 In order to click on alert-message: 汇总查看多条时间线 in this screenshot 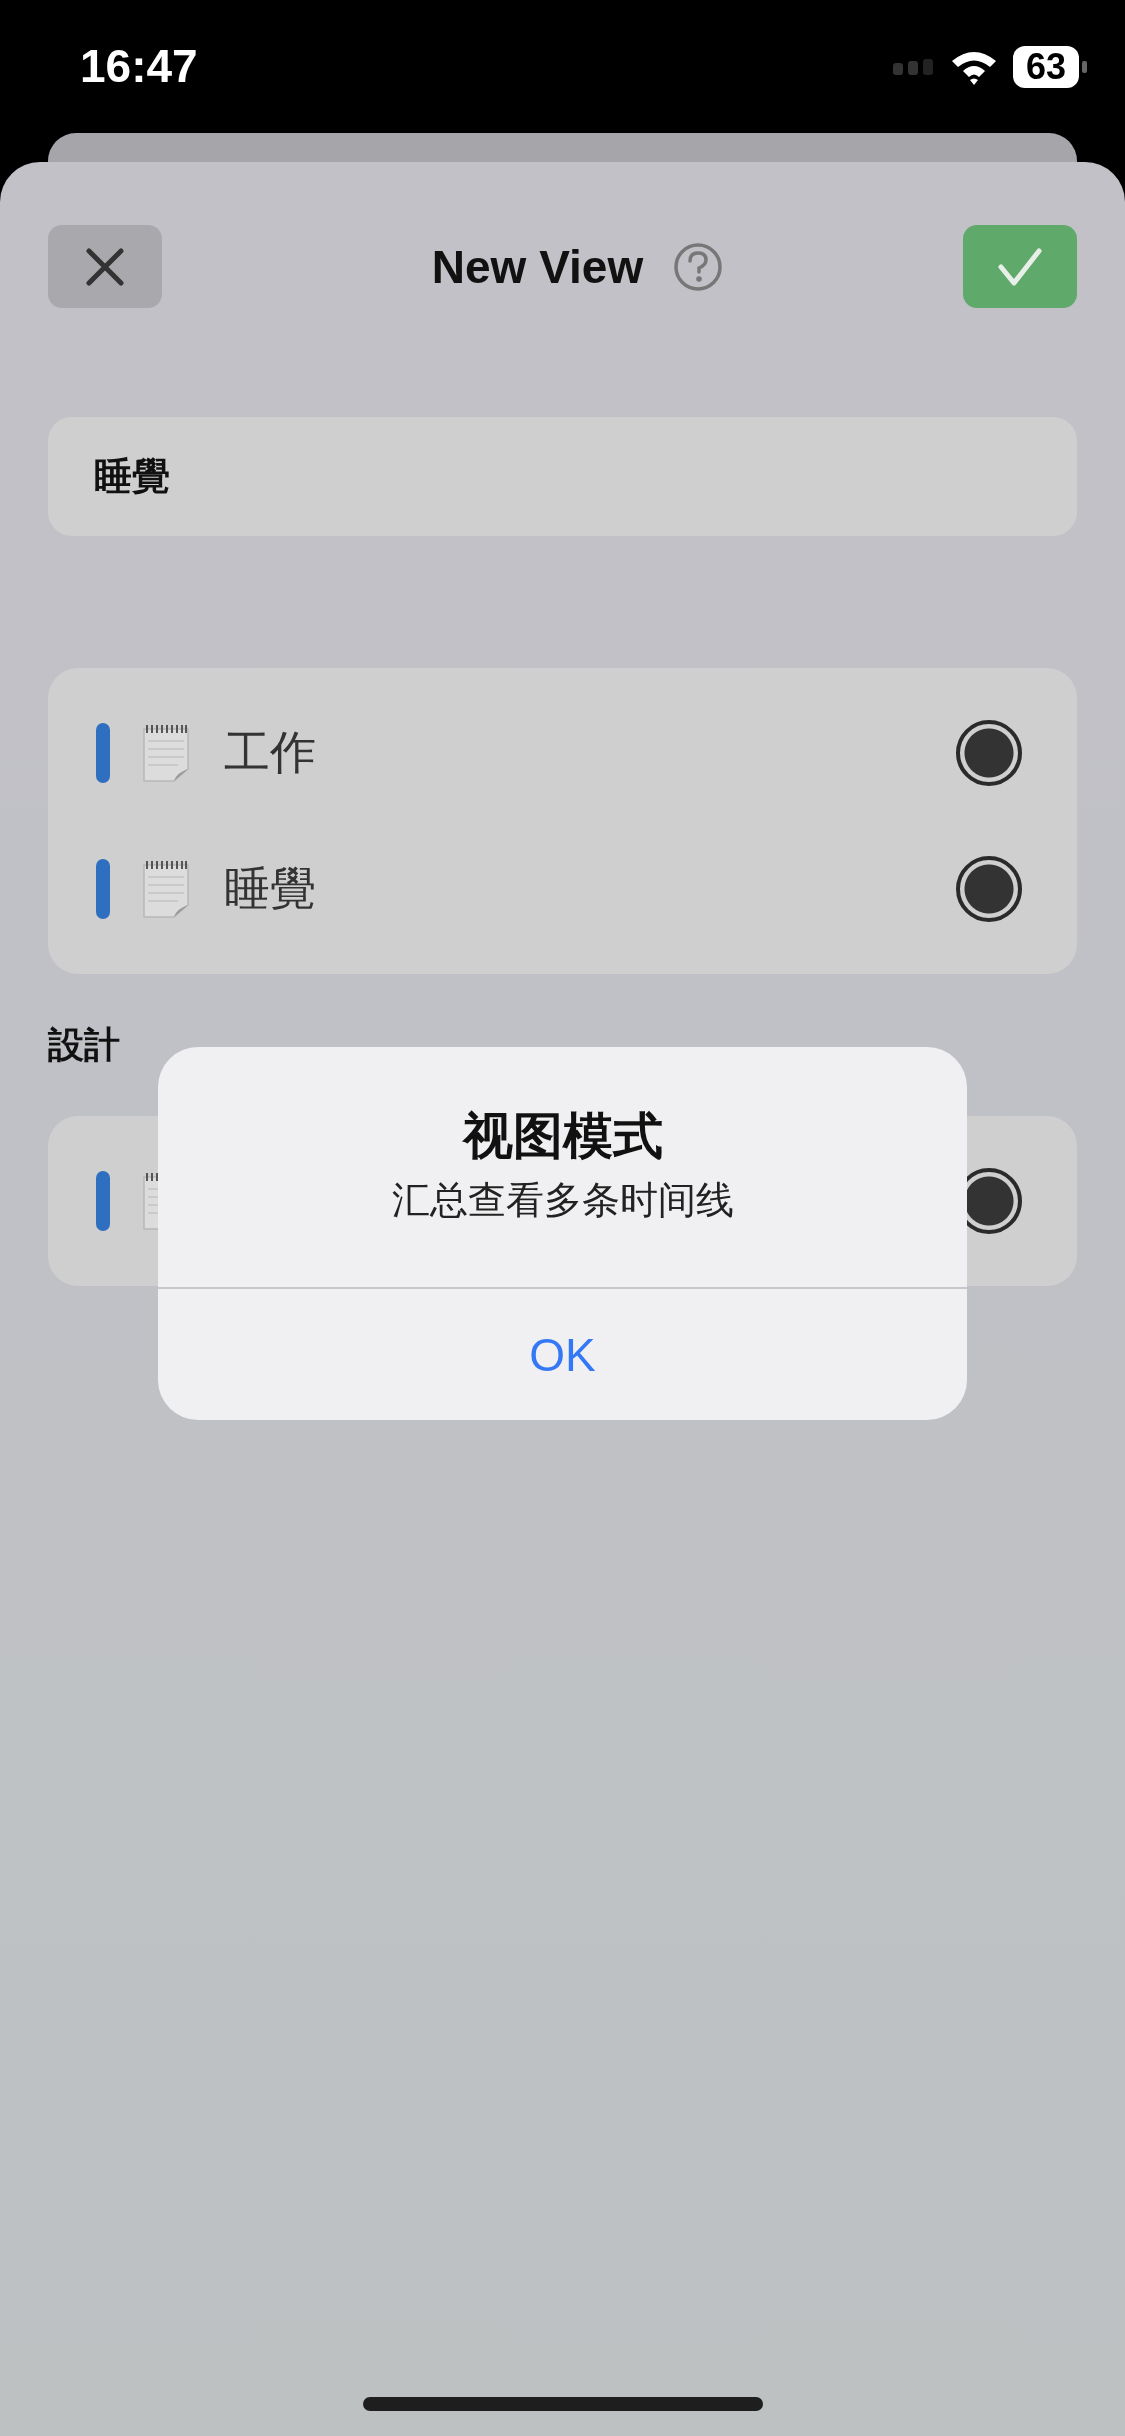, I will do `click(562, 1200)`.